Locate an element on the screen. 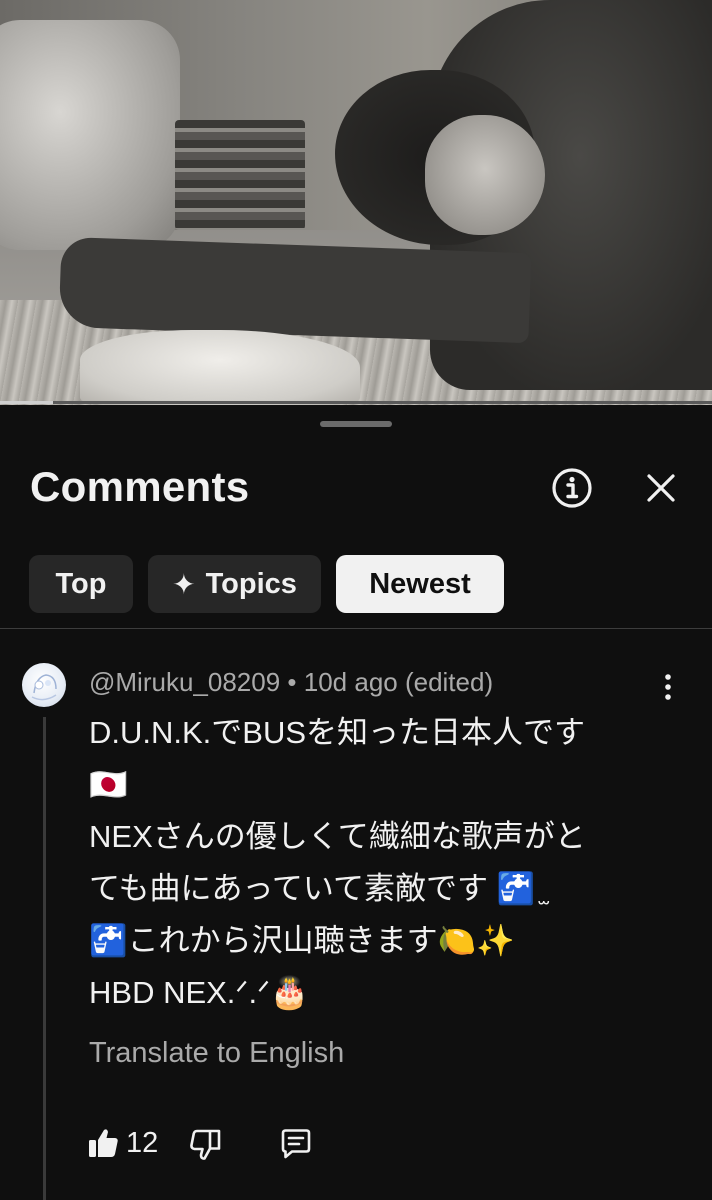  comment-line: 🇯🇵 is located at coordinates (108, 784).